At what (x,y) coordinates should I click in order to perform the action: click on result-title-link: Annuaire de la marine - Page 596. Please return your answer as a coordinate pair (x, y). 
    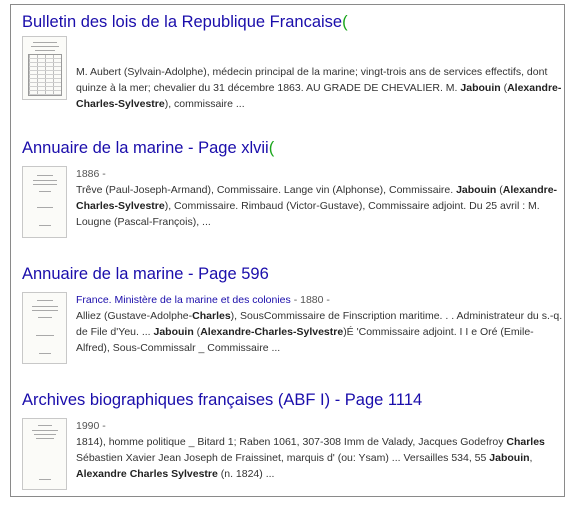
    Looking at the image, I should click on (287, 274).